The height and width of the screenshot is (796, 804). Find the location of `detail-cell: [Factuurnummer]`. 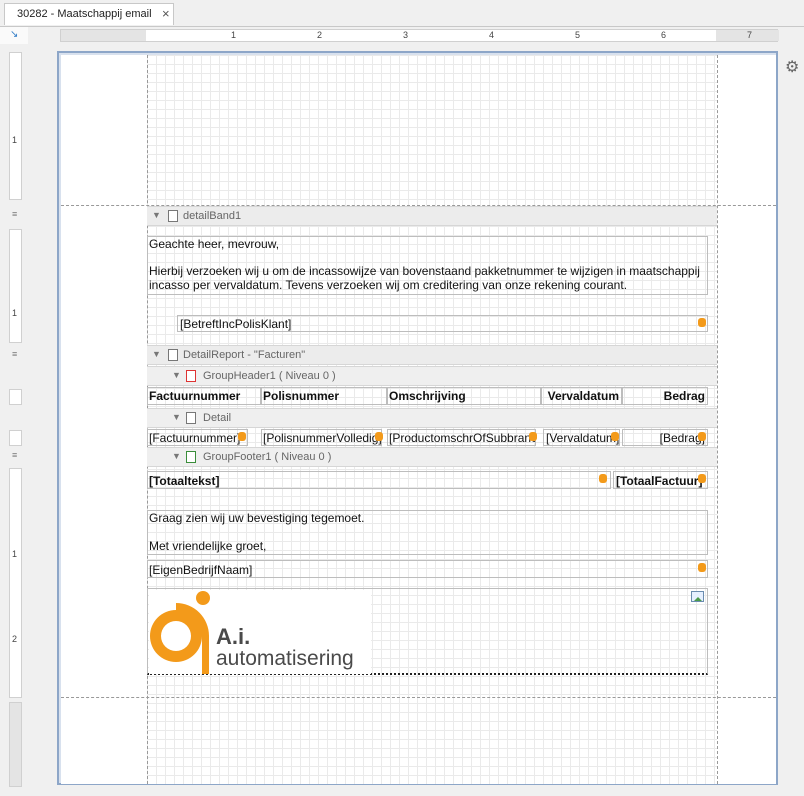

detail-cell: [Factuurnummer] is located at coordinates (197, 437).